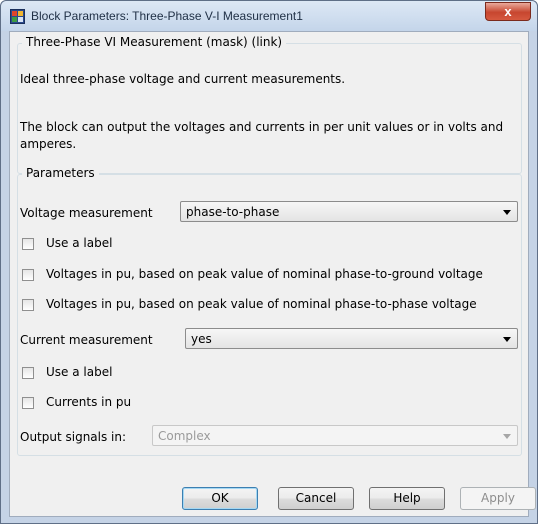 This screenshot has height=524, width=538. Describe the element at coordinates (89, 402) in the screenshot. I see `currents-pu-label: Currents in pu` at that location.